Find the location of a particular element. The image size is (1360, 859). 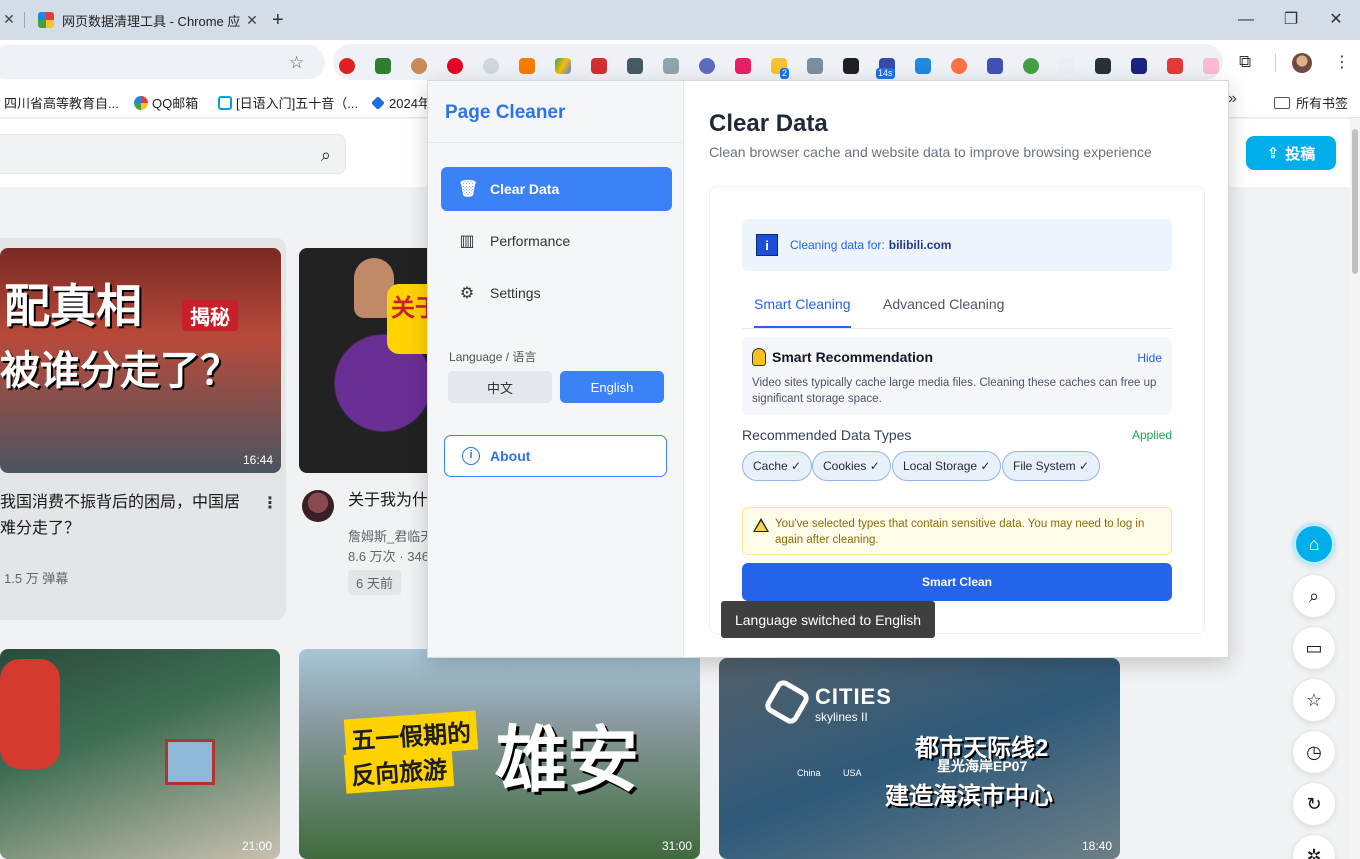

nav-settings: ⚙ Settings is located at coordinates (556, 293).